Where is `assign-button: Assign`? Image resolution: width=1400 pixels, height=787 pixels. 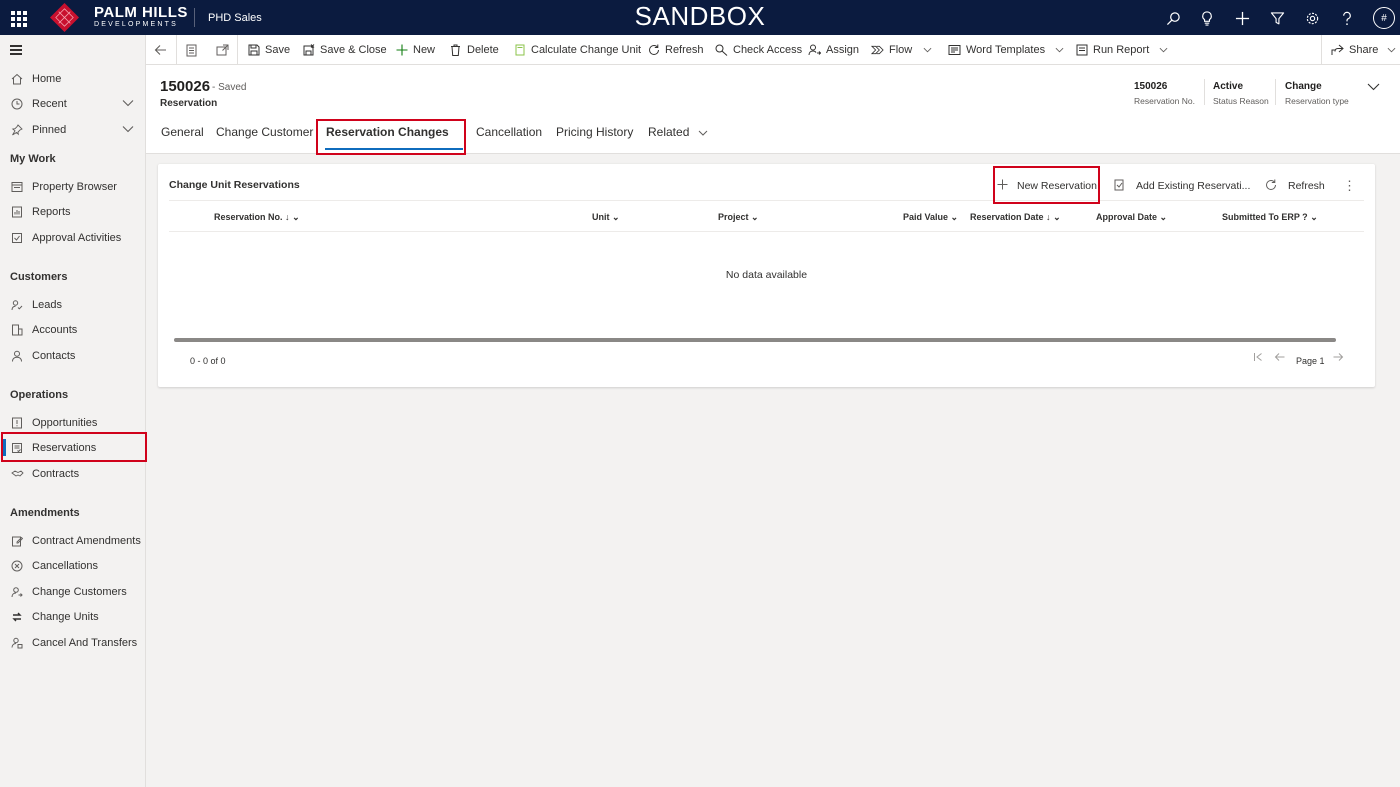 assign-button: Assign is located at coordinates (833, 50).